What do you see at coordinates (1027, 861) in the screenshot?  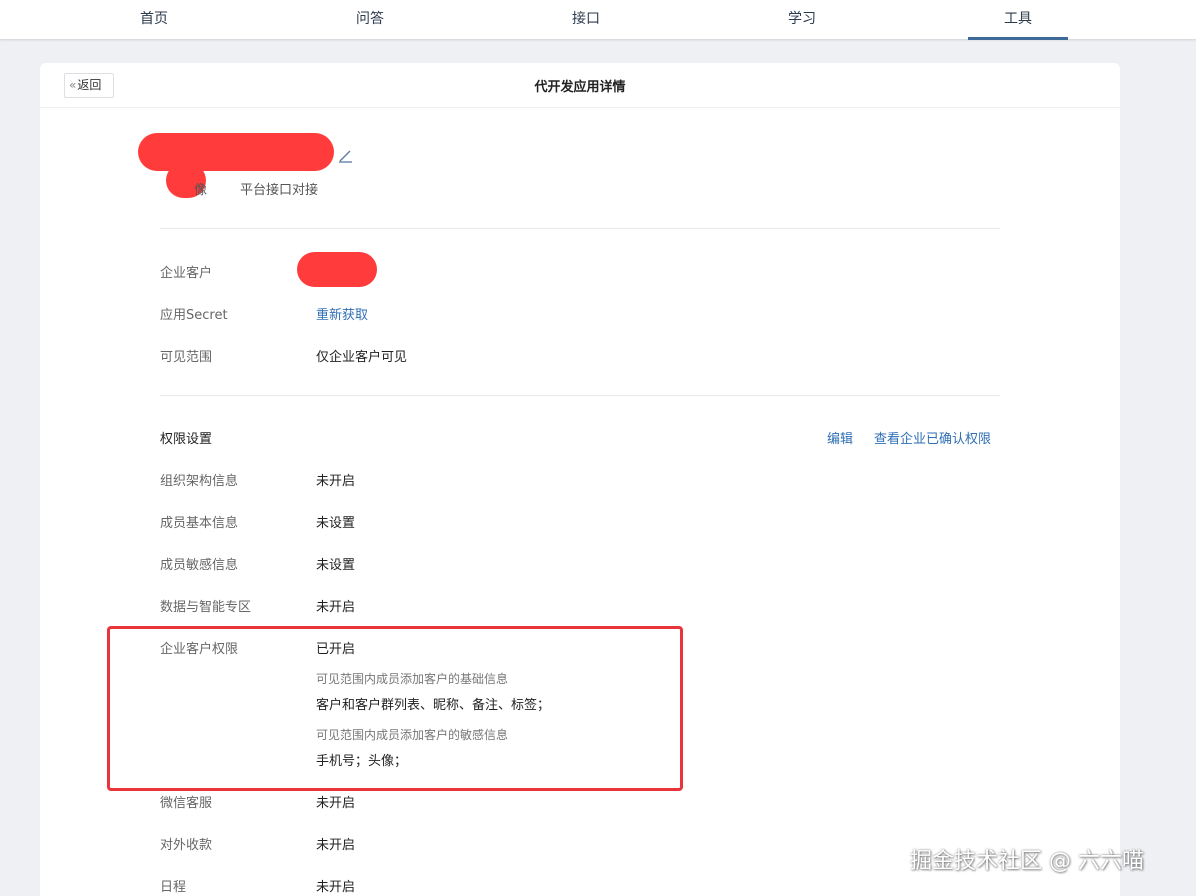 I see `watermark: 掘金技术社区 @ 六六喵` at bounding box center [1027, 861].